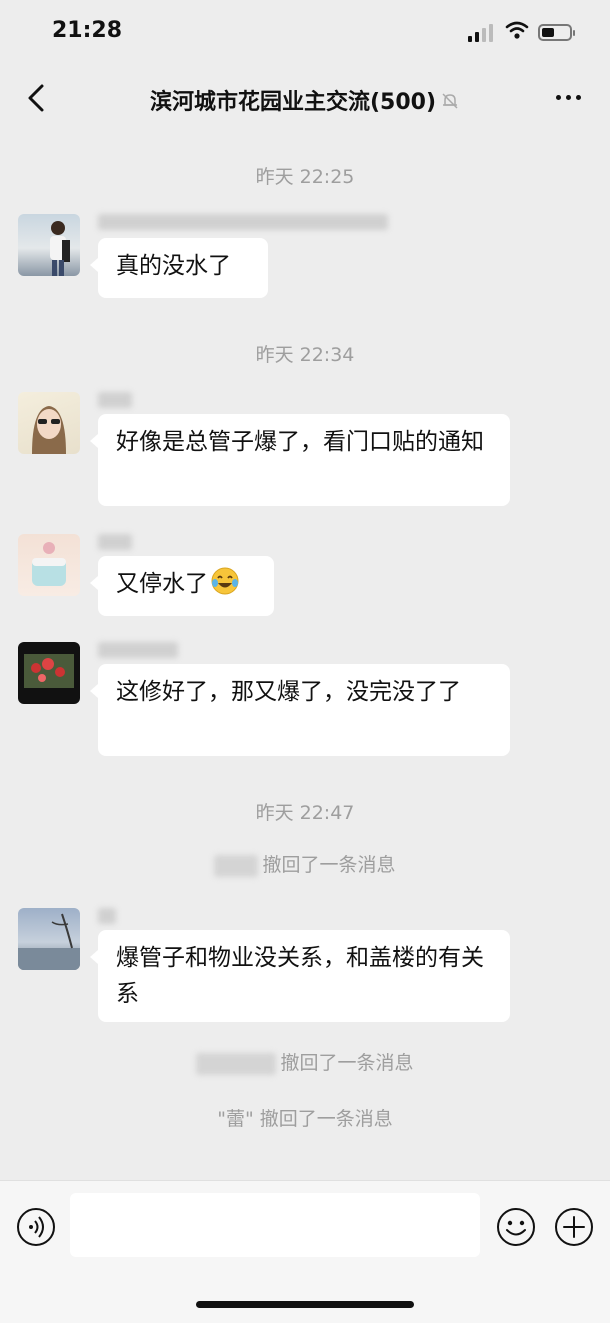 The height and width of the screenshot is (1323, 610). Describe the element at coordinates (574, 1227) in the screenshot. I see `plus-icon` at that location.